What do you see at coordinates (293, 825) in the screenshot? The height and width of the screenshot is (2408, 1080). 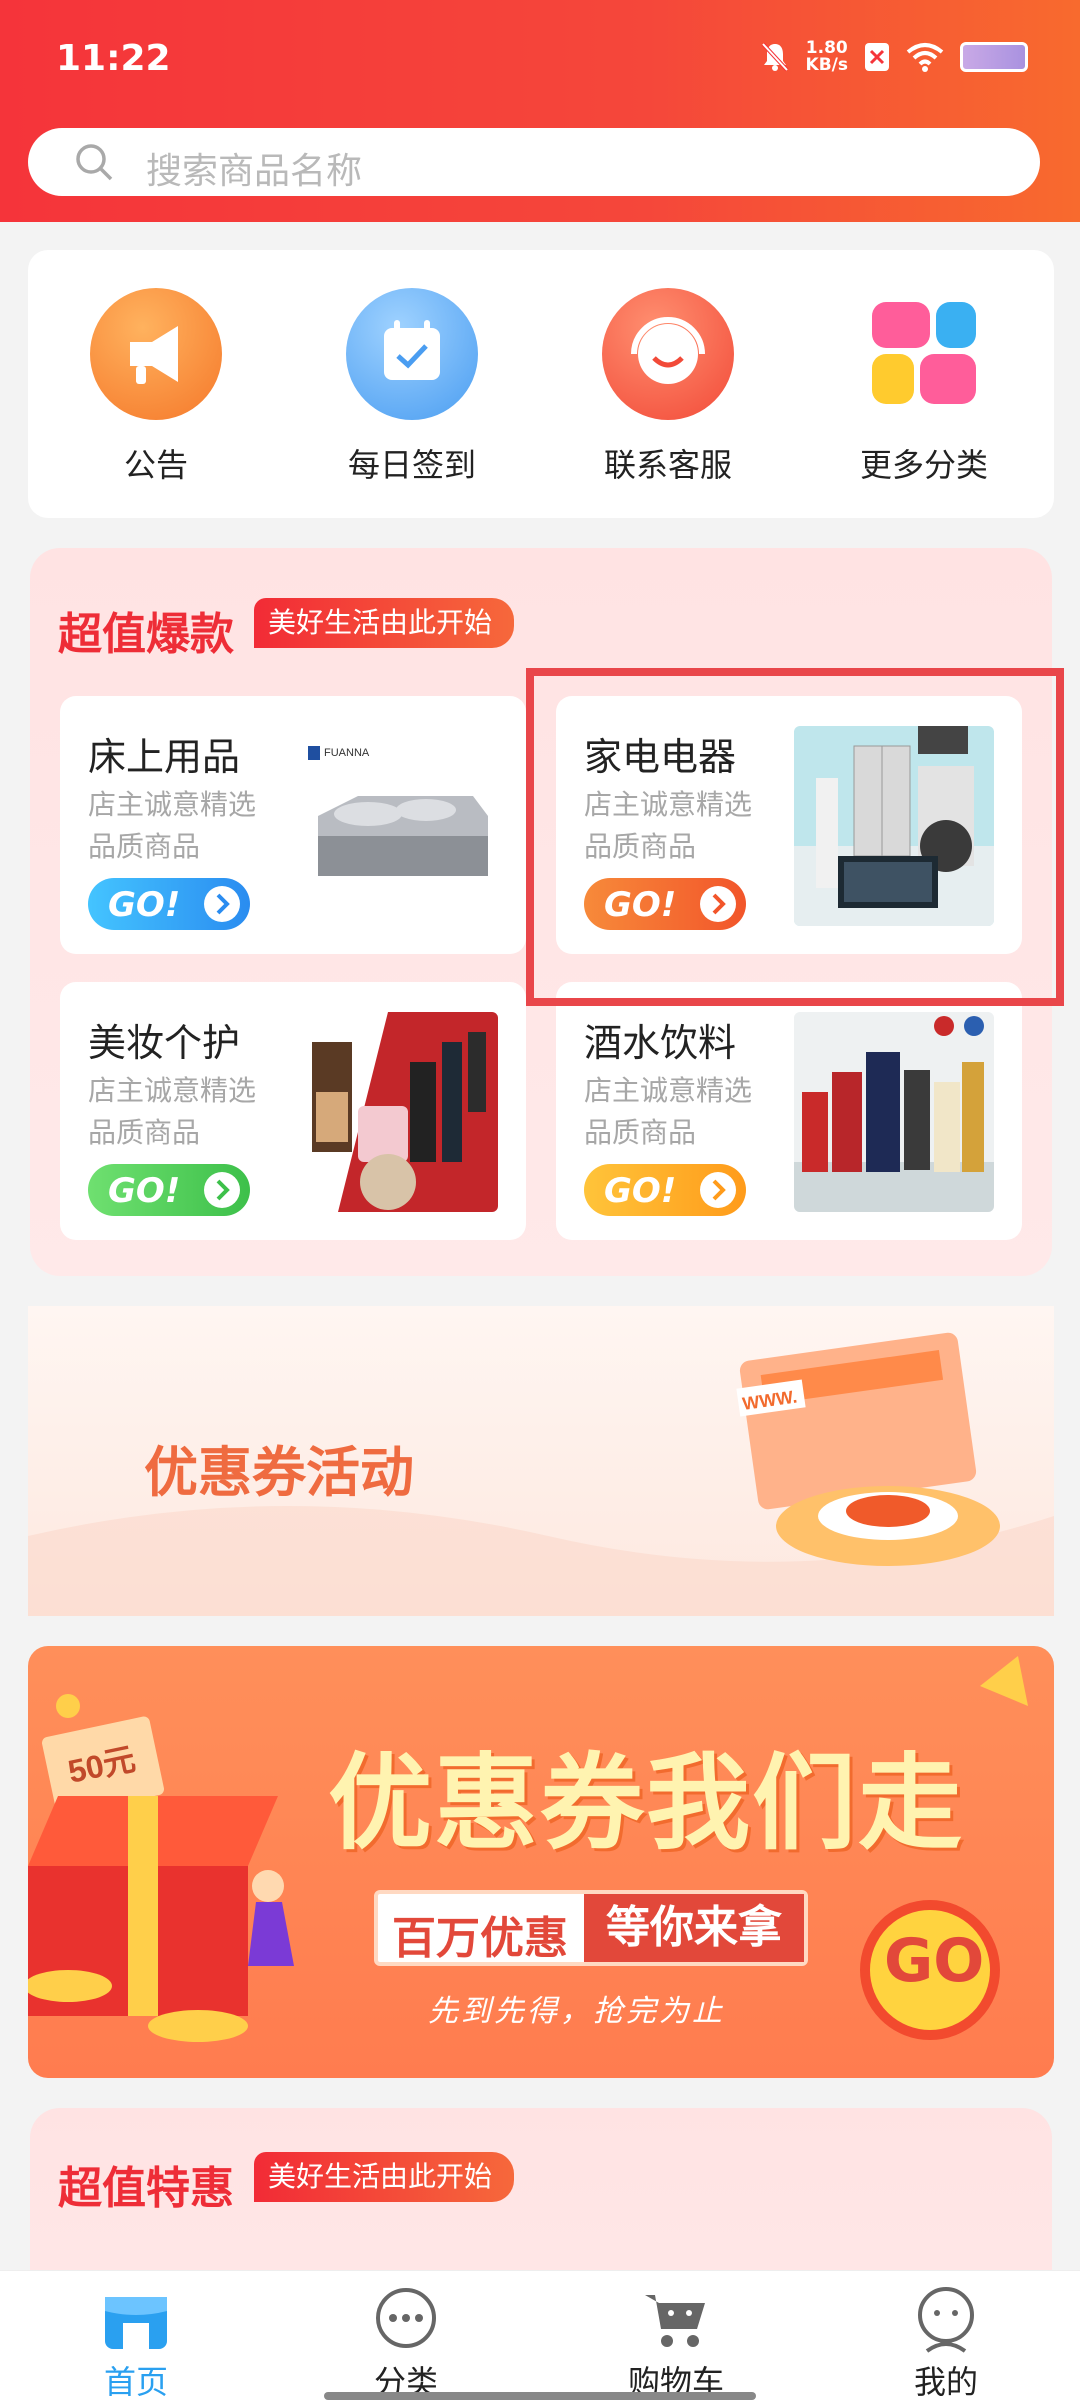 I see `product-card-bedding: 床上用品 店主诚意精选品质商品 GO! FUANNA` at bounding box center [293, 825].